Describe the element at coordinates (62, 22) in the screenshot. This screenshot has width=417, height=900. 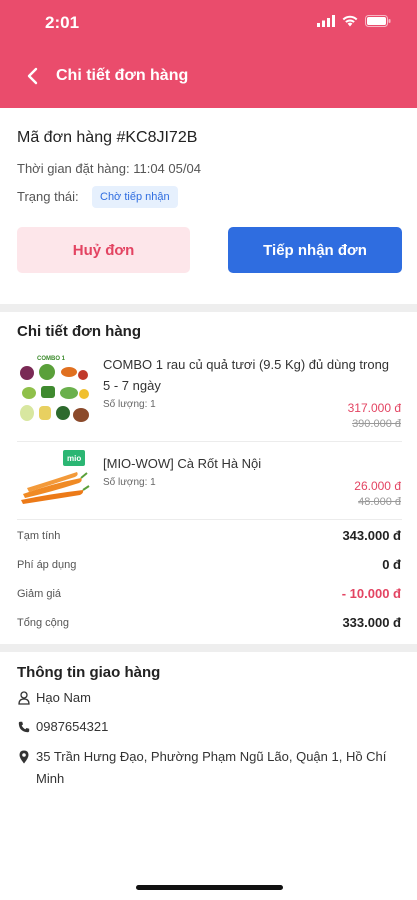
I see `status-time: 2:01` at that location.